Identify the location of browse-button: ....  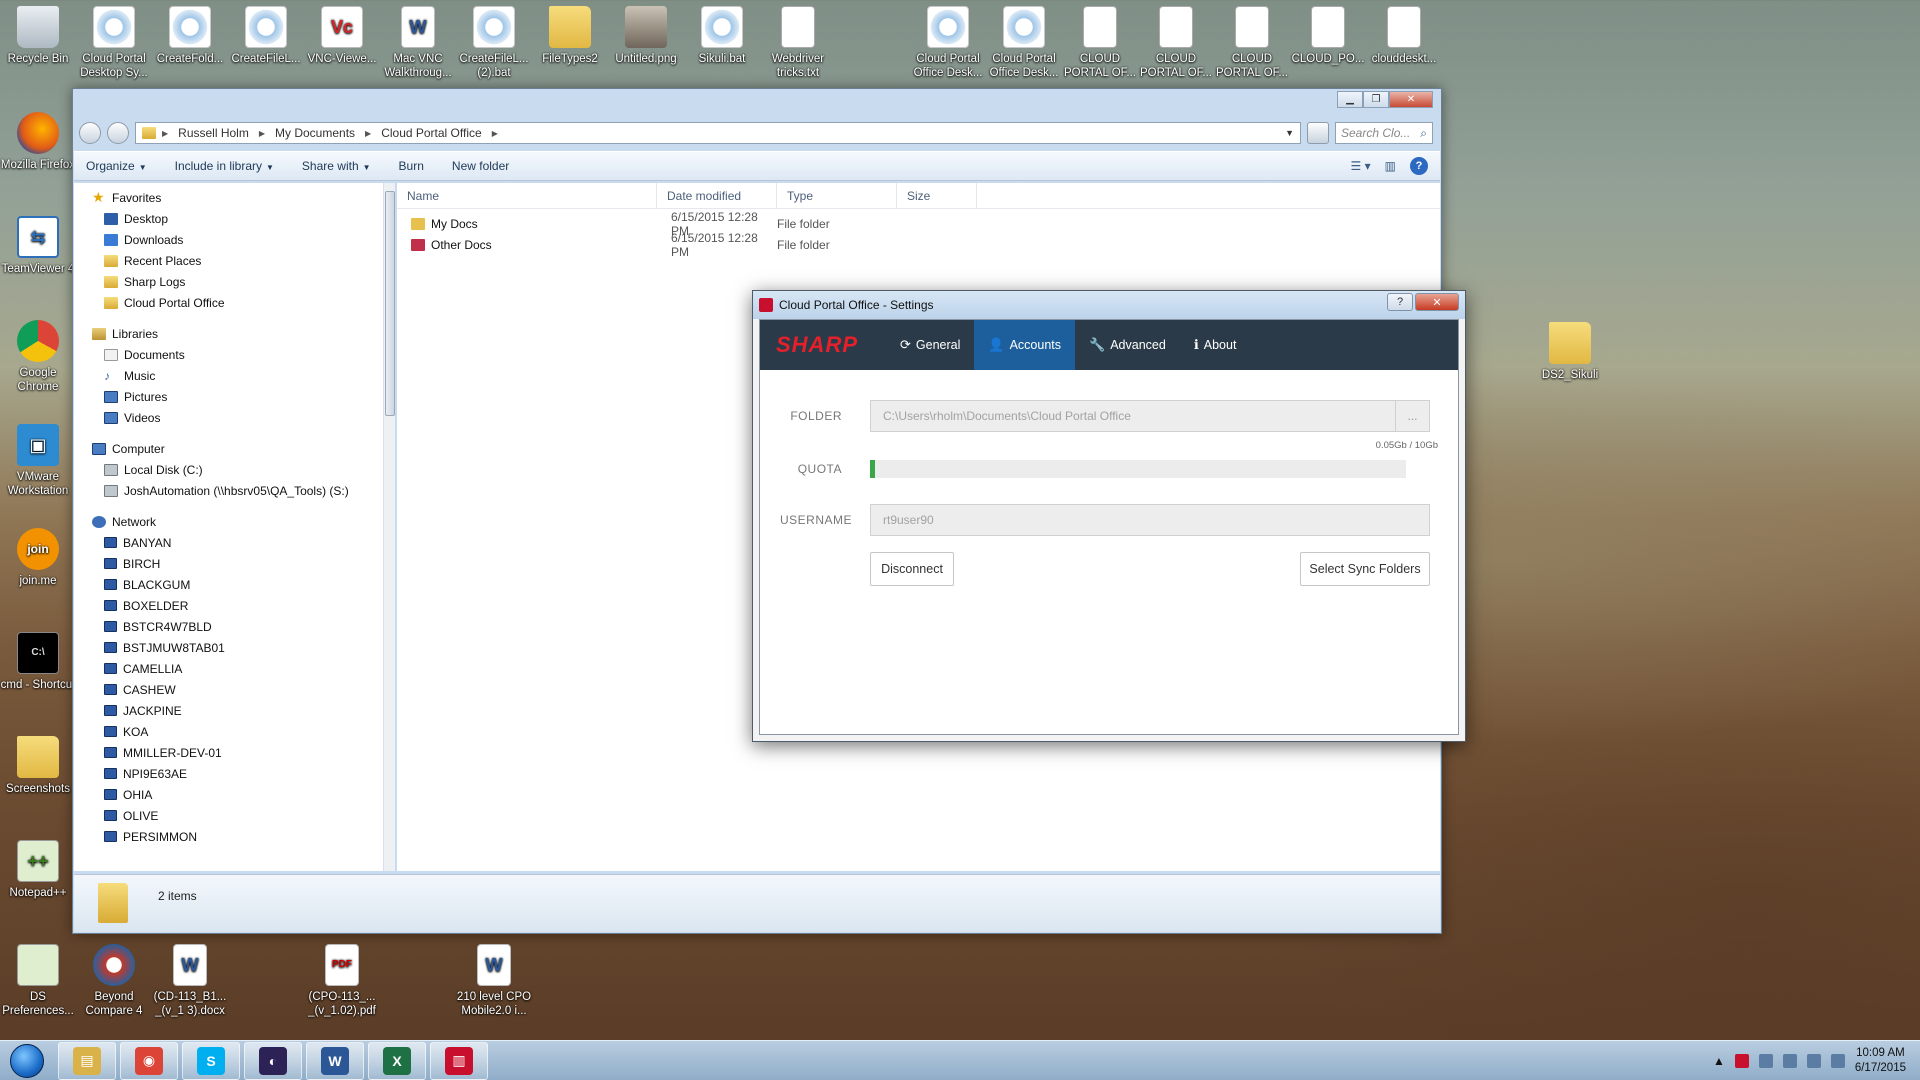
(1412, 416).